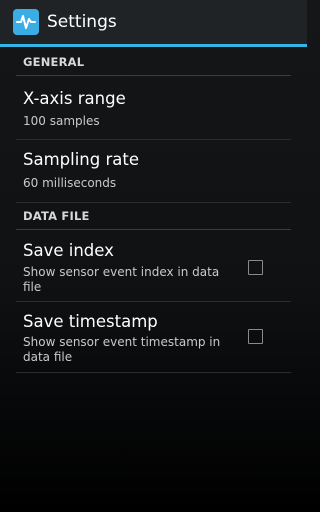 The width and height of the screenshot is (320, 512). I want to click on pref-title: X-axis range, so click(74, 98).